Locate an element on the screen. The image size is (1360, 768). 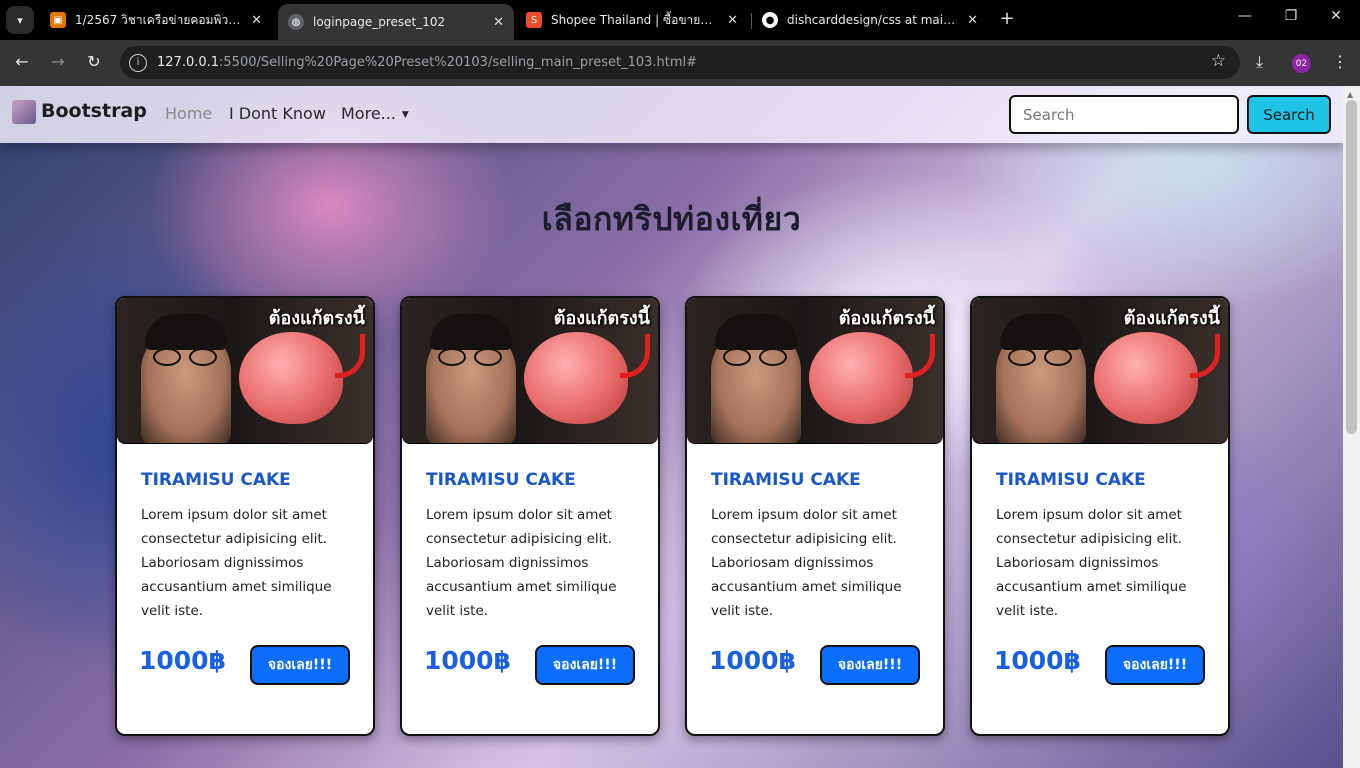
google-classroom-icon: ▣ is located at coordinates (58, 20).